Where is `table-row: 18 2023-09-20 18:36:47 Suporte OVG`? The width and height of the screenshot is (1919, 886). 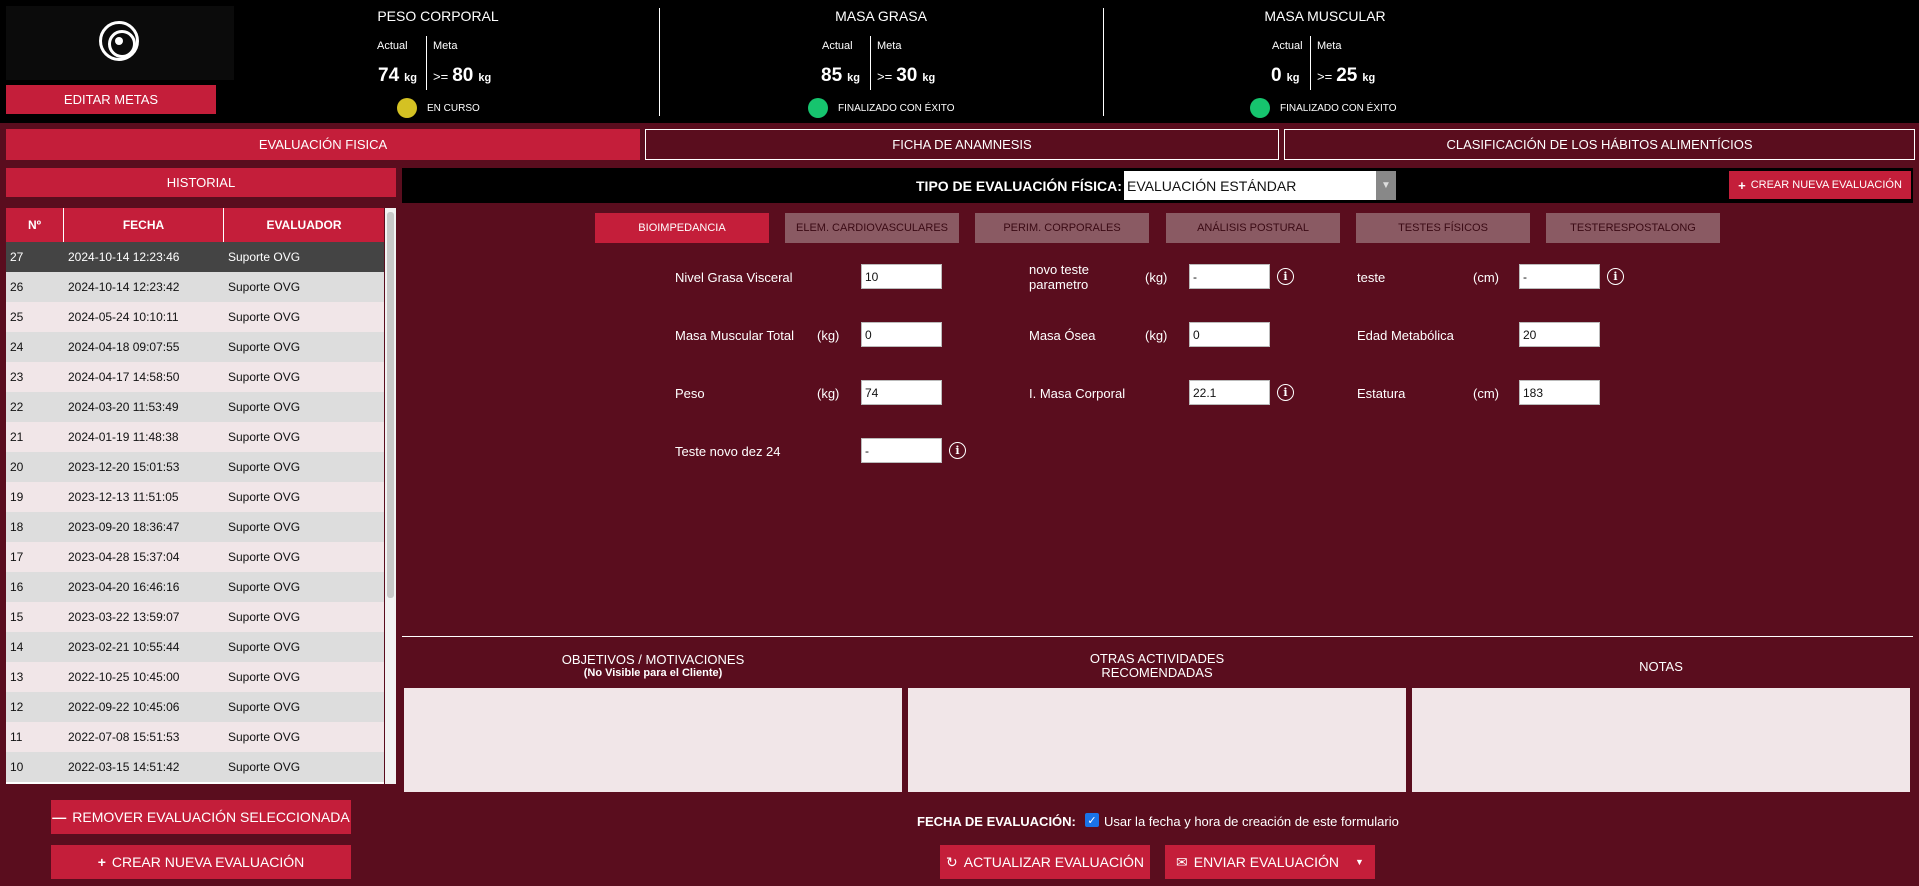
table-row: 18 2023-09-20 18:36:47 Suporte OVG is located at coordinates (195, 527).